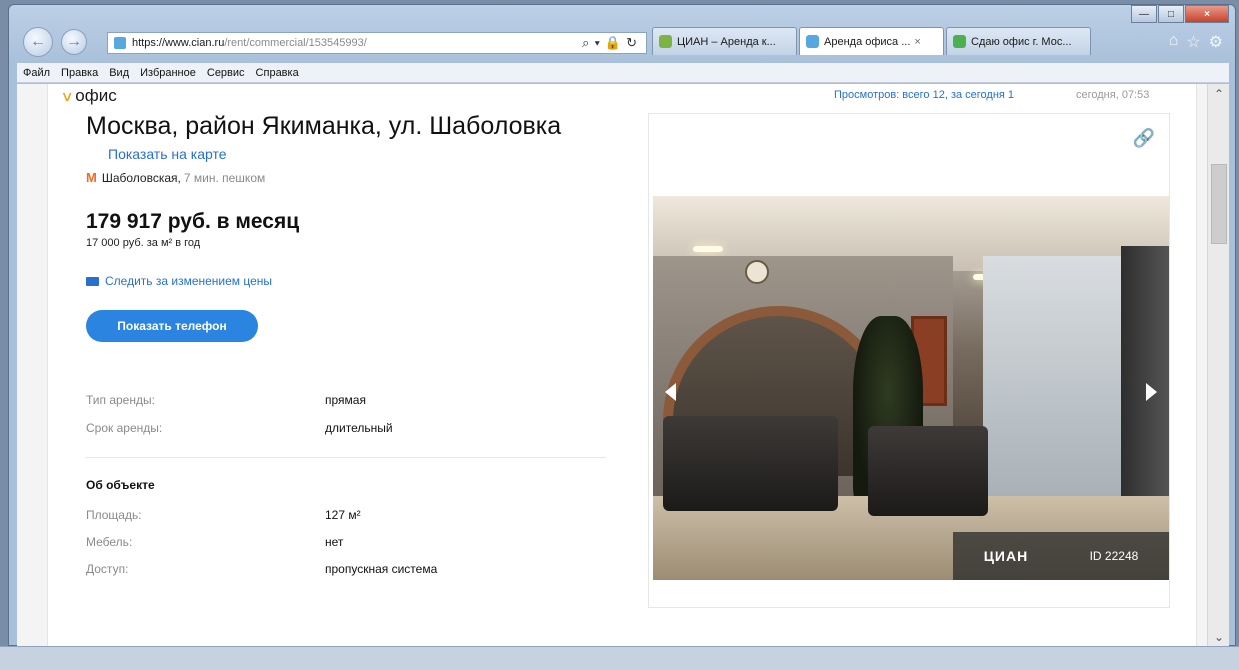 Image resolution: width=1239 pixels, height=670 pixels. Describe the element at coordinates (1218, 94) in the screenshot. I see `scroll-up-icon: ⌃` at that location.